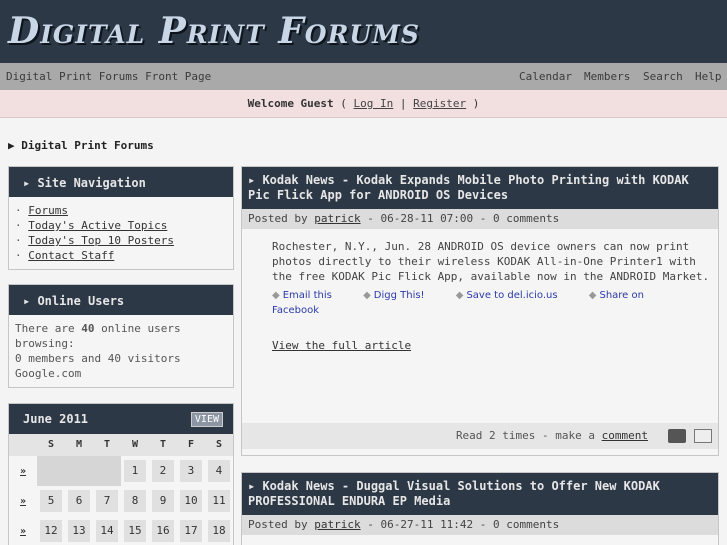  Describe the element at coordinates (703, 436) in the screenshot. I see `email-icon` at that location.